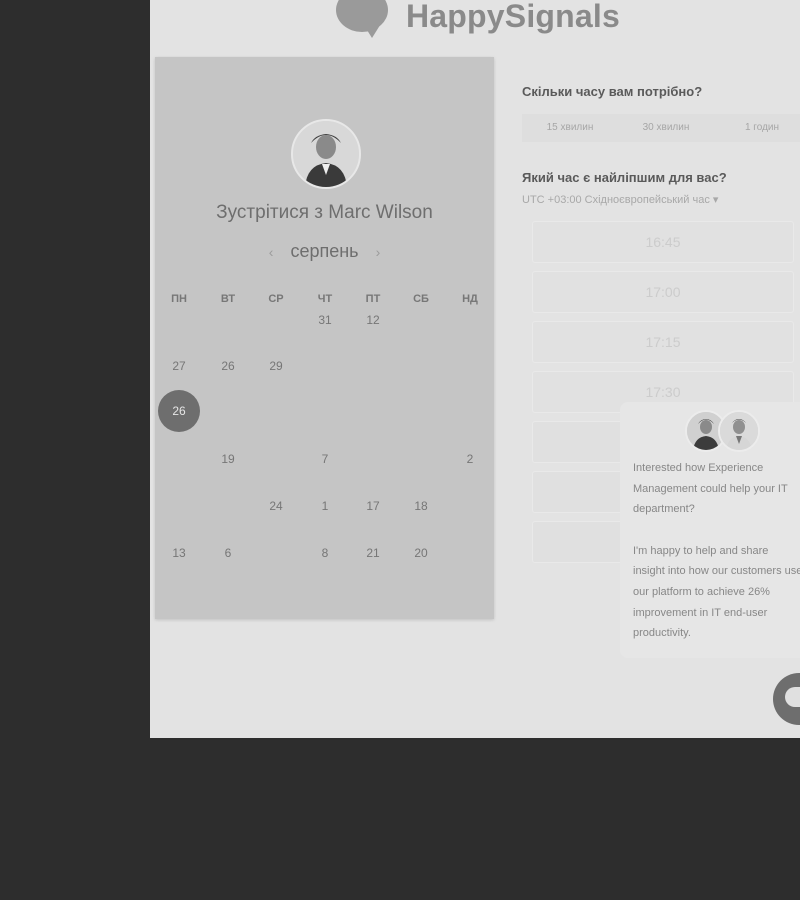  I want to click on weekday-fri: ПТ, so click(373, 299).